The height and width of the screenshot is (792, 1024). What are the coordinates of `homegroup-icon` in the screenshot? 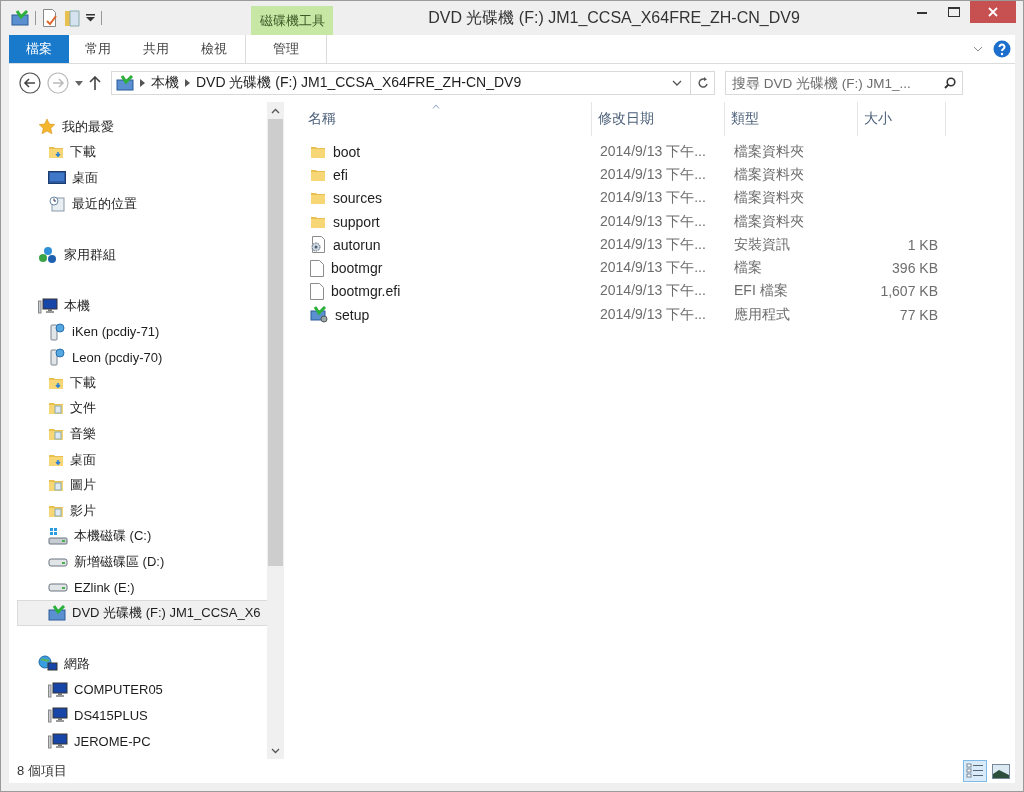 It's located at (48, 254).